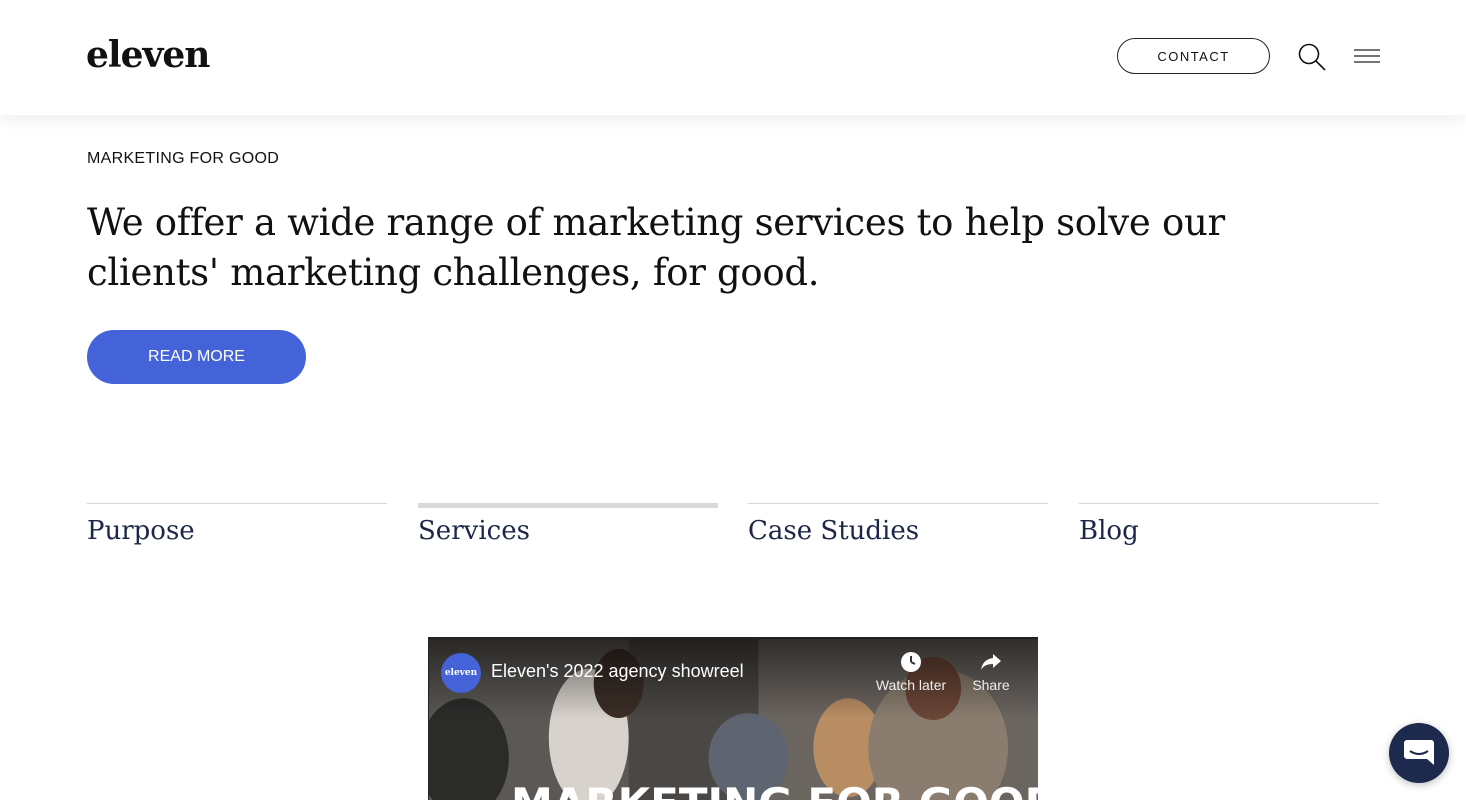  I want to click on hamburger-menu-icon, so click(1367, 57).